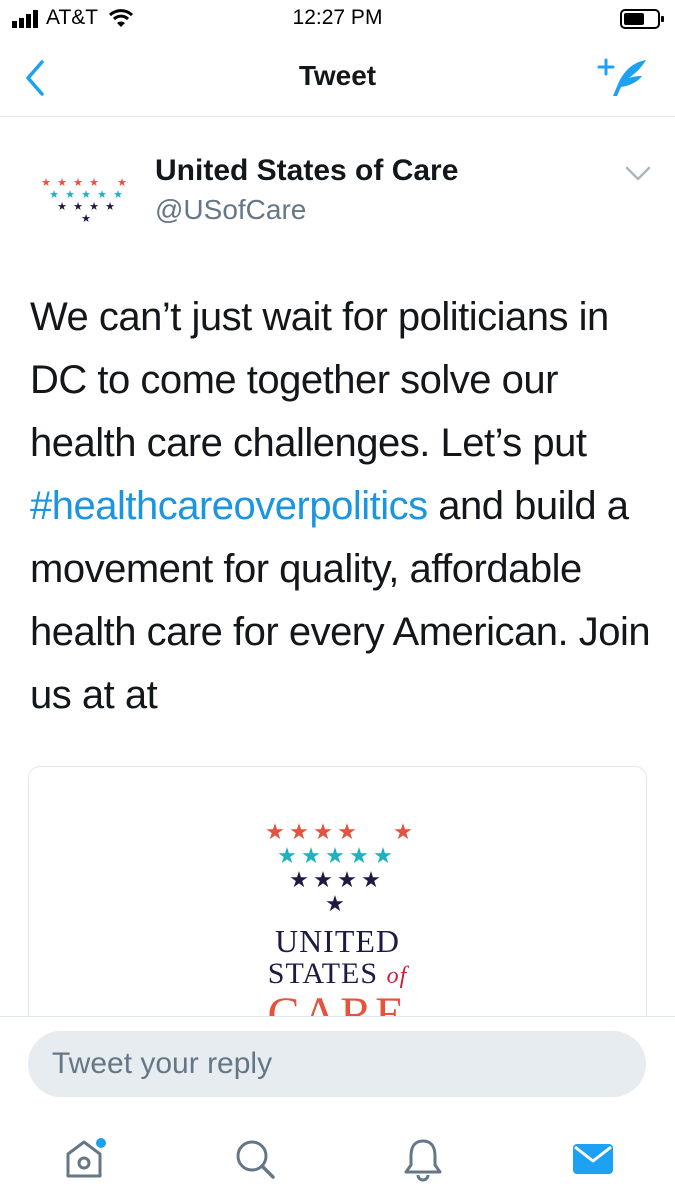 This screenshot has width=675, height=1201. Describe the element at coordinates (642, 19) in the screenshot. I see `battery-icon` at that location.